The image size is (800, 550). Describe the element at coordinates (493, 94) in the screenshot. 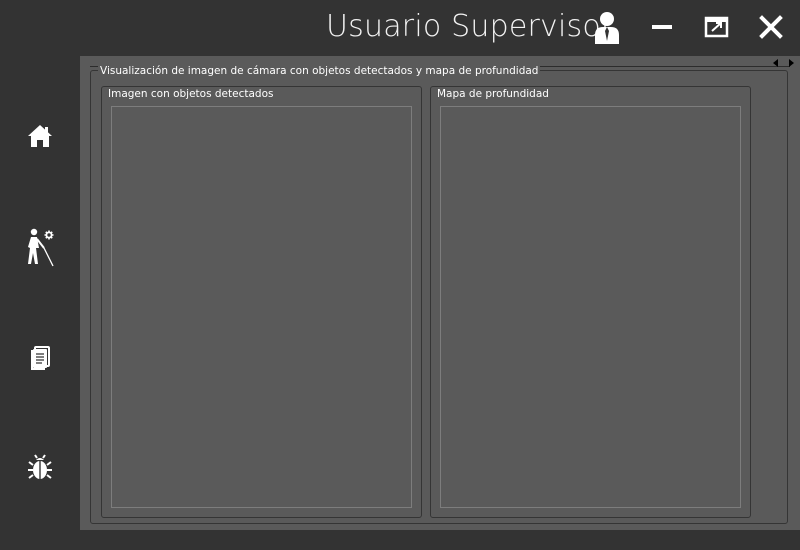

I see `depth-map-title: Mapa de profundidad` at that location.